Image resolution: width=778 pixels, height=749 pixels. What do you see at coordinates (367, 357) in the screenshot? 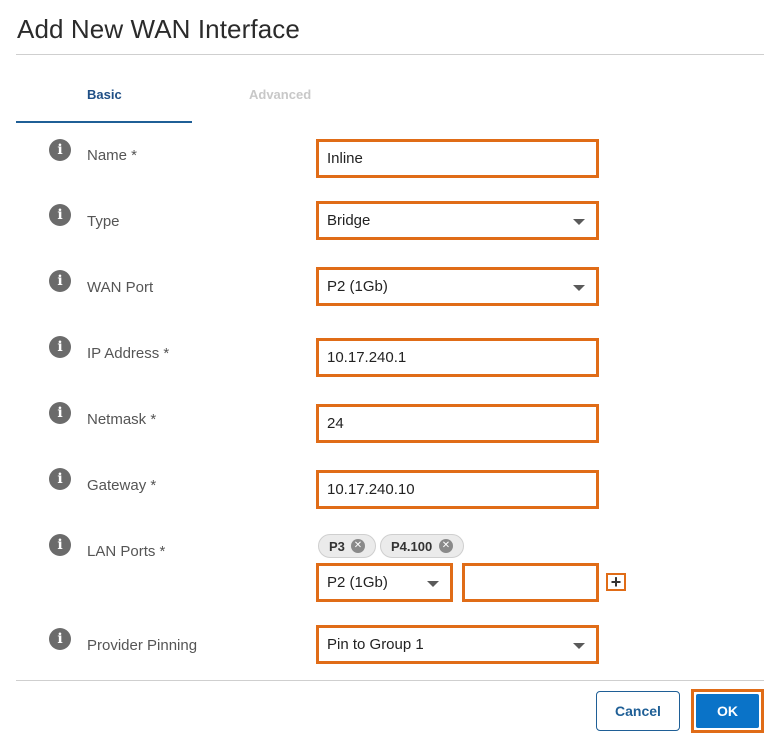
I see `ip-address-field-value: 10.17.240.1` at bounding box center [367, 357].